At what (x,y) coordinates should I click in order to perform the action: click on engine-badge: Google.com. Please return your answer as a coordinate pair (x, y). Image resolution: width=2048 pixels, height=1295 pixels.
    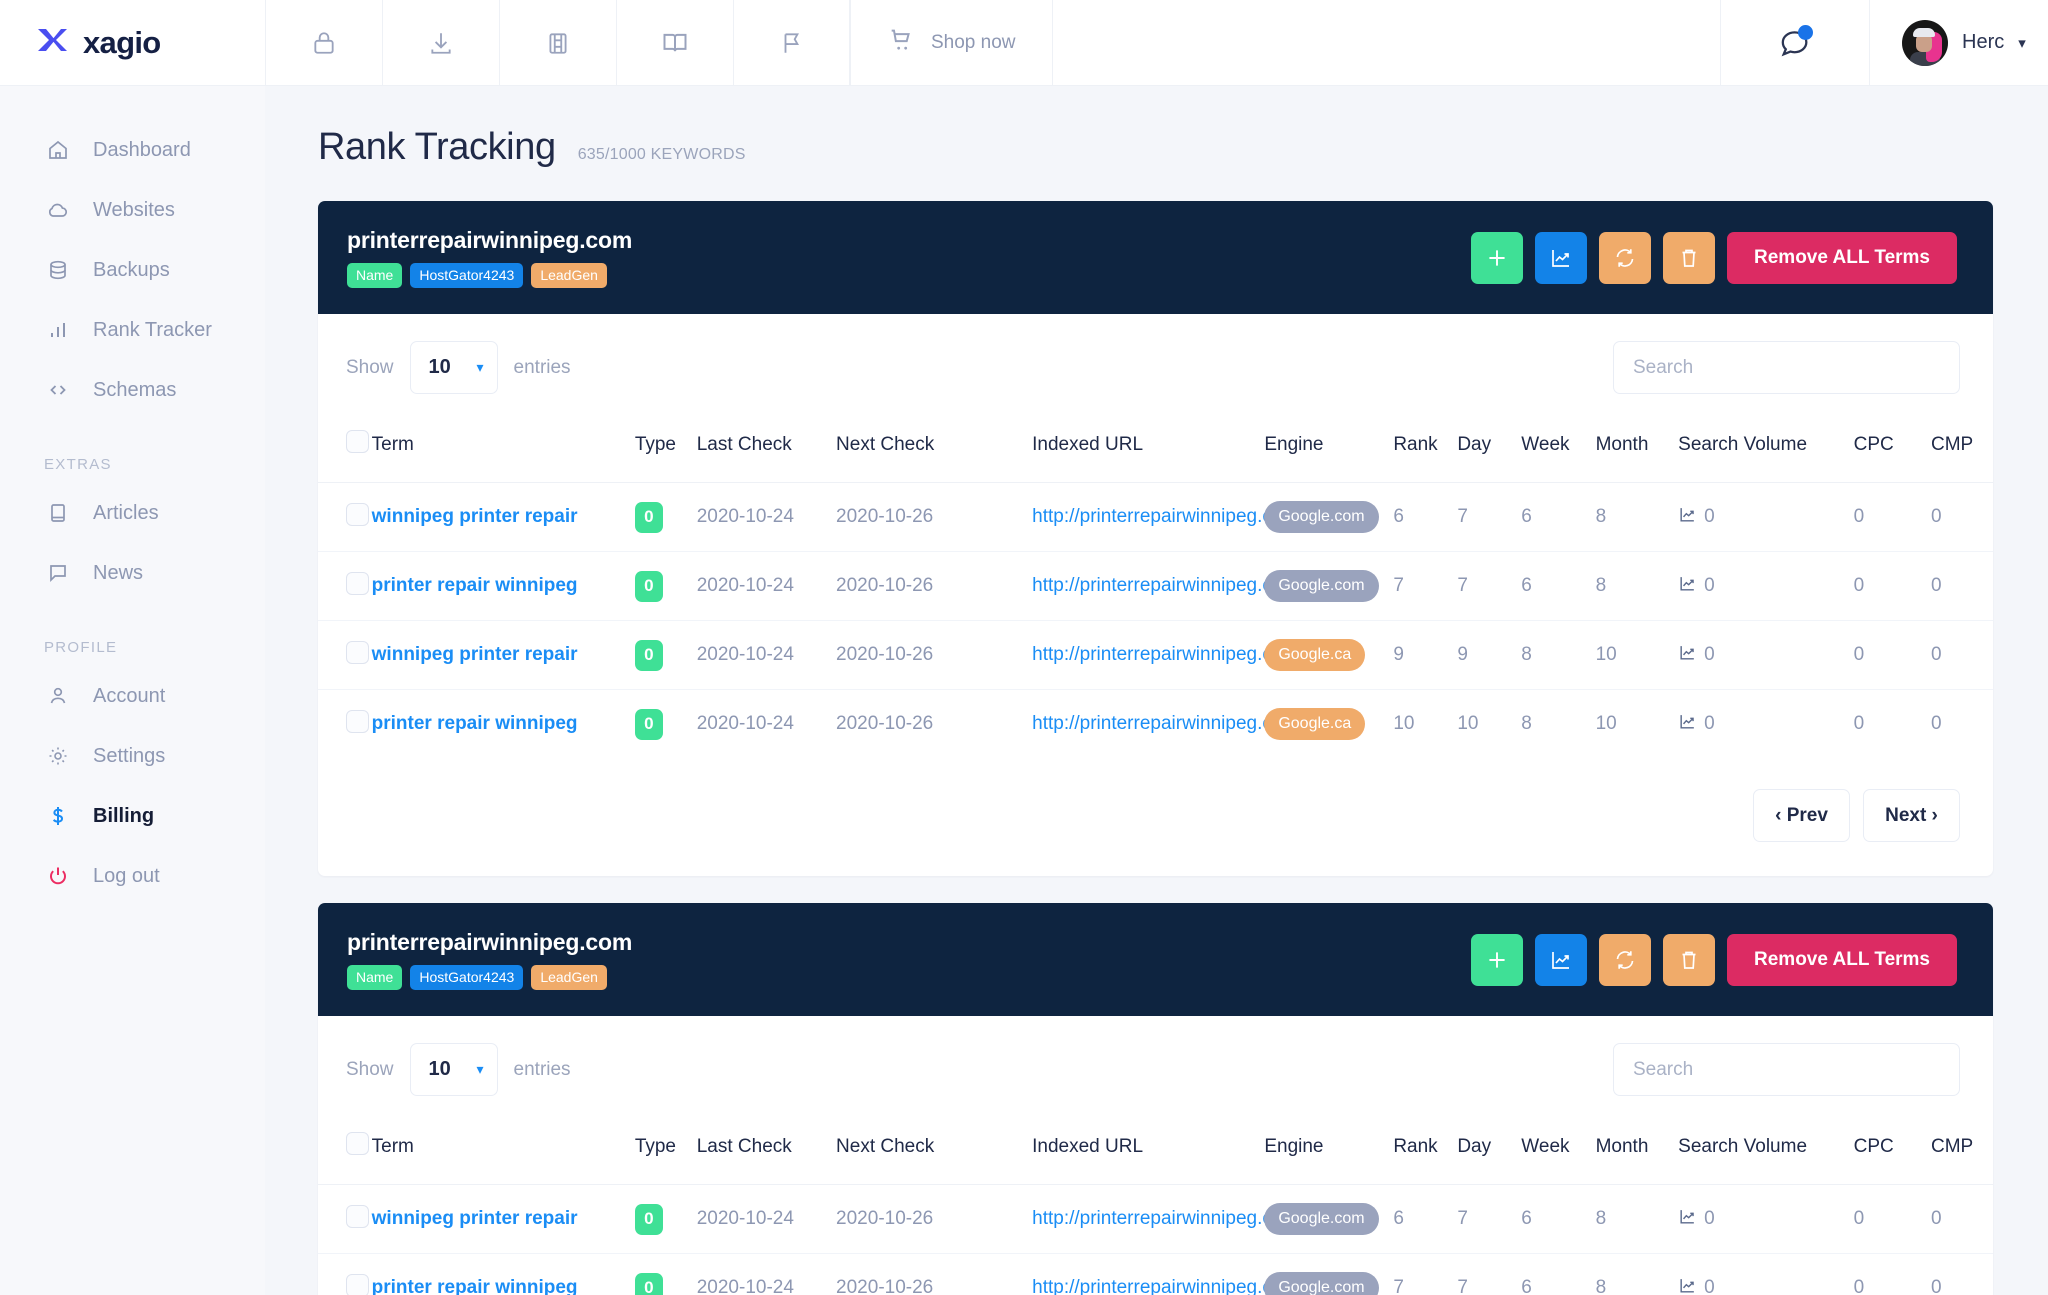
    Looking at the image, I should click on (1321, 586).